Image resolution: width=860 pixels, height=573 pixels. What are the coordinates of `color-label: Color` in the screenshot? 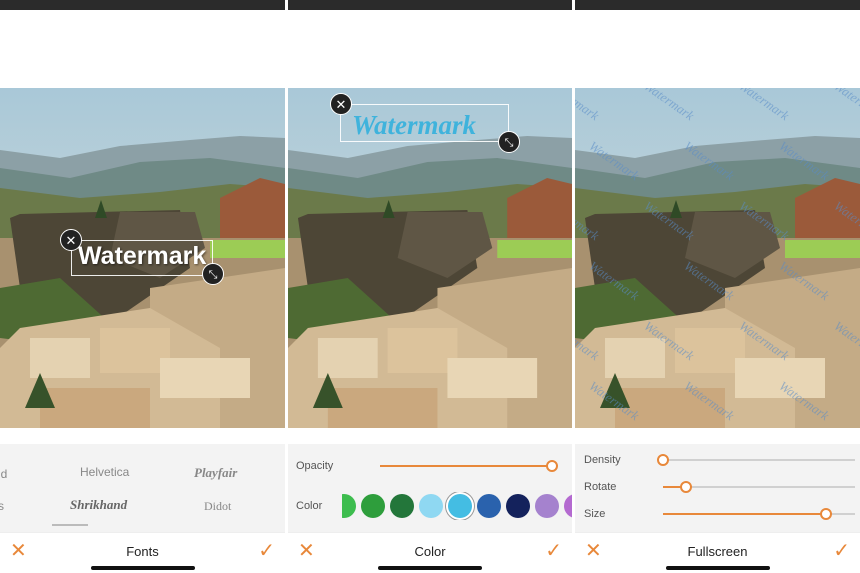 It's located at (309, 506).